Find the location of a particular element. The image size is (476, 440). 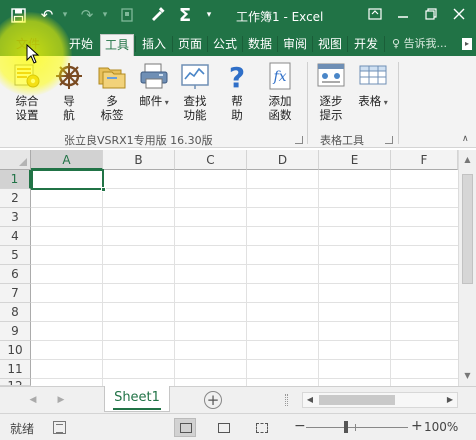

zoom-out-icon: − is located at coordinates (300, 426).